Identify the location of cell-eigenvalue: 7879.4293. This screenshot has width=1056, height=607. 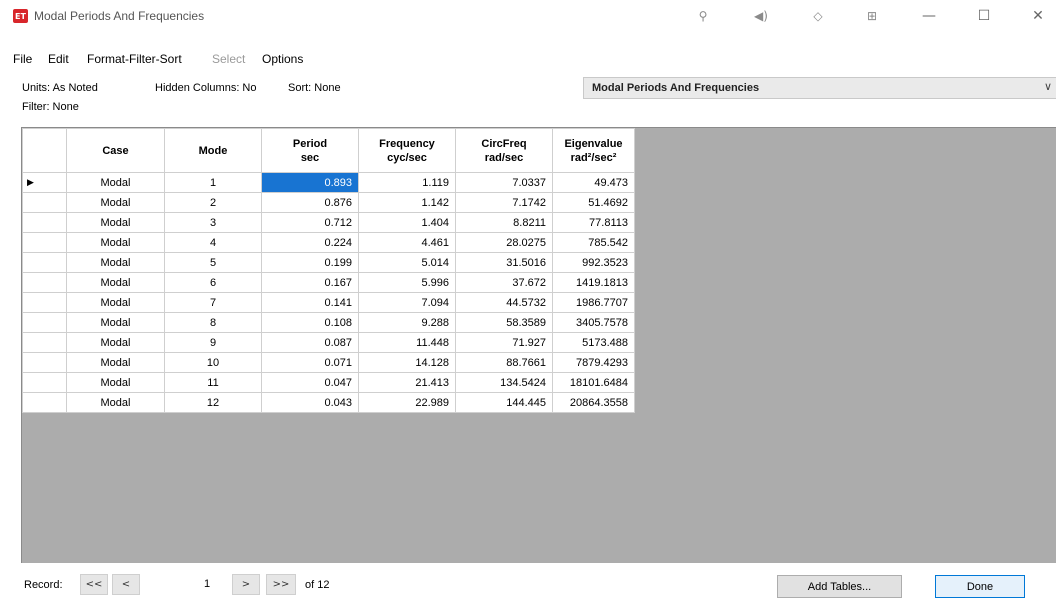
(593, 362).